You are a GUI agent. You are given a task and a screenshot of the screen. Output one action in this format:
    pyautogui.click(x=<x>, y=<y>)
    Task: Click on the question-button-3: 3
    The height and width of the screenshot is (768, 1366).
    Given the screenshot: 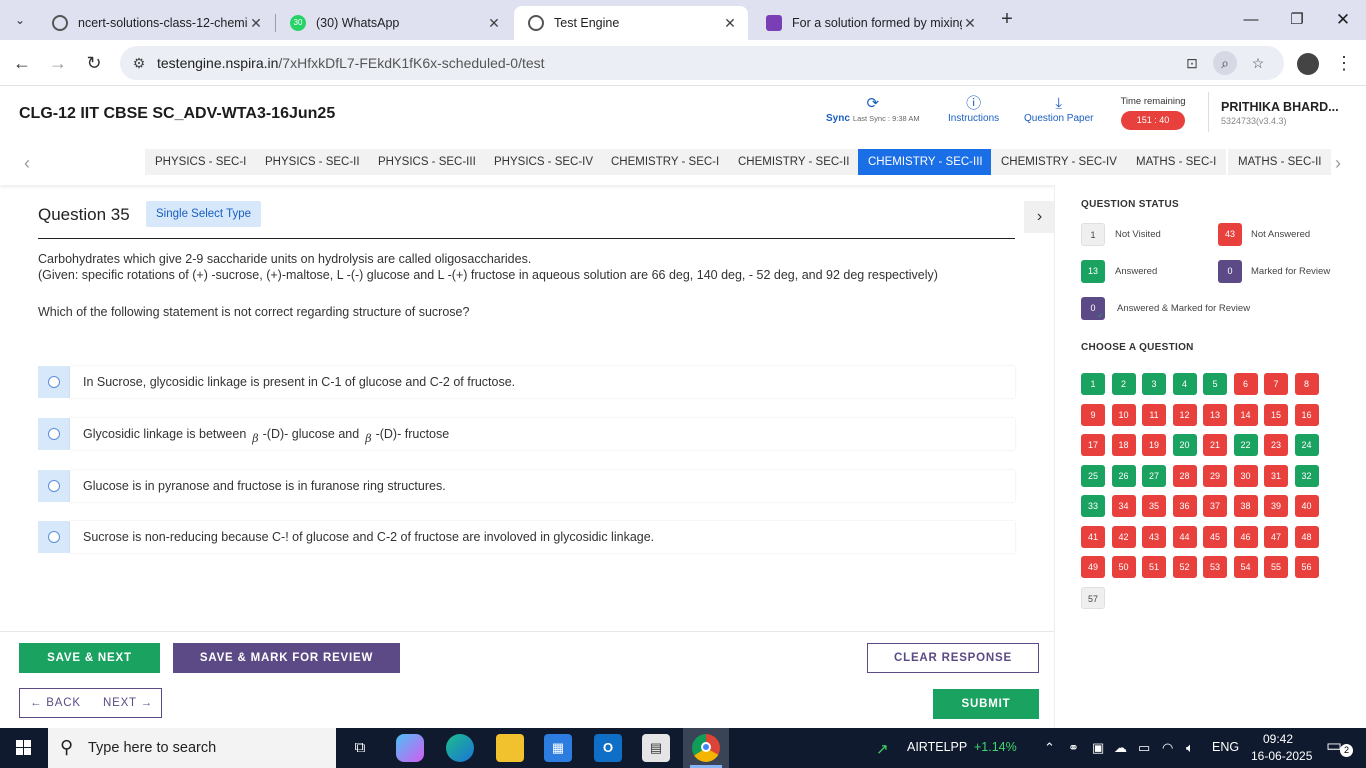 What is the action you would take?
    pyautogui.click(x=1154, y=384)
    